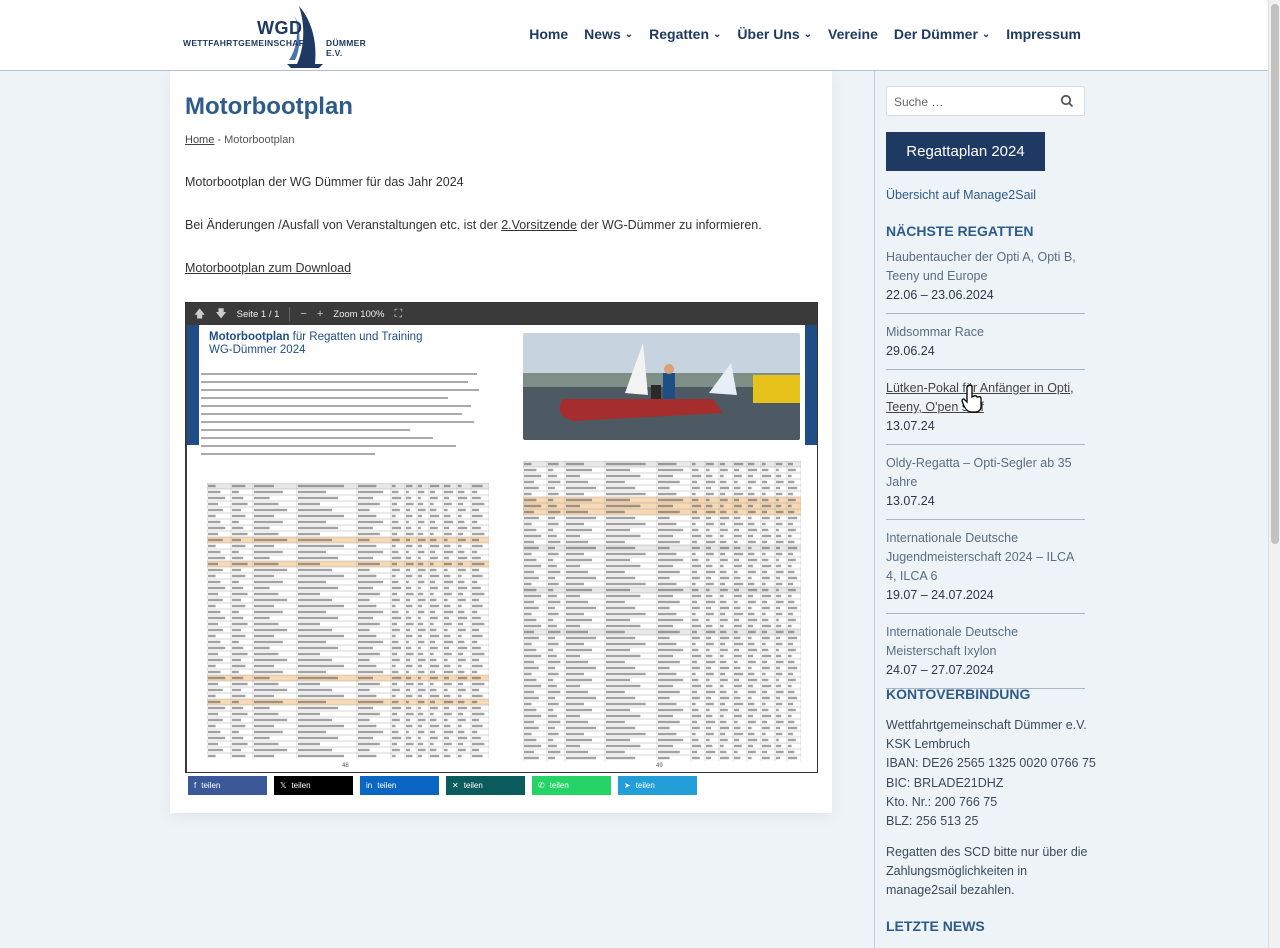 The width and height of the screenshot is (1280, 948). I want to click on nav-ueber-uns: Über Uns ⌄, so click(774, 34).